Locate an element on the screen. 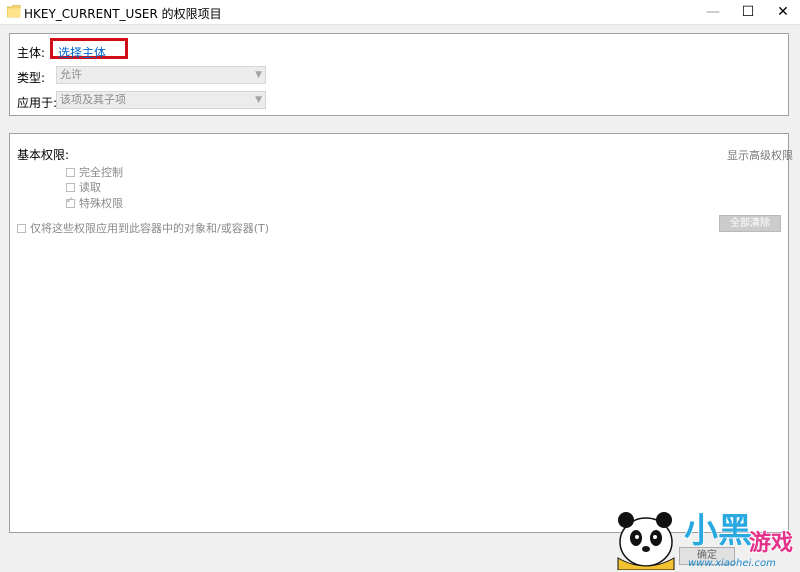  svg-text: www.xiaohei.com is located at coordinates (732, 563).